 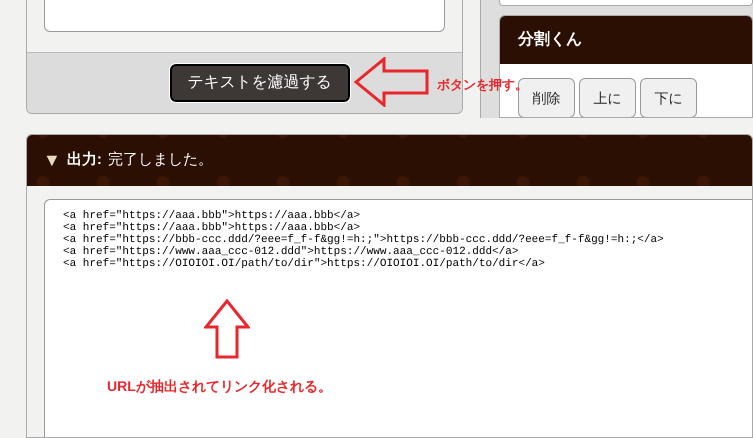 I want to click on splitter-button: 上に, so click(x=607, y=97).